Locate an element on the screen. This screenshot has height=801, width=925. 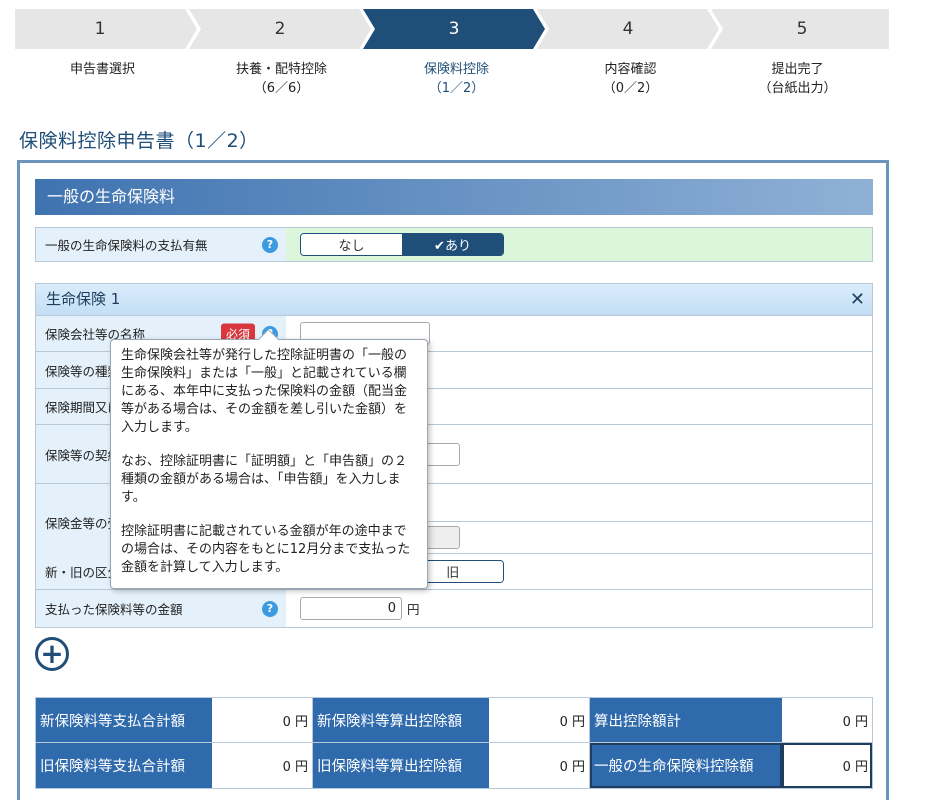
step-4-progress: （0／2） is located at coordinates (630, 88).